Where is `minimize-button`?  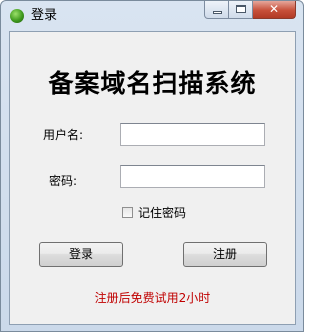
minimize-button is located at coordinates (216, 10).